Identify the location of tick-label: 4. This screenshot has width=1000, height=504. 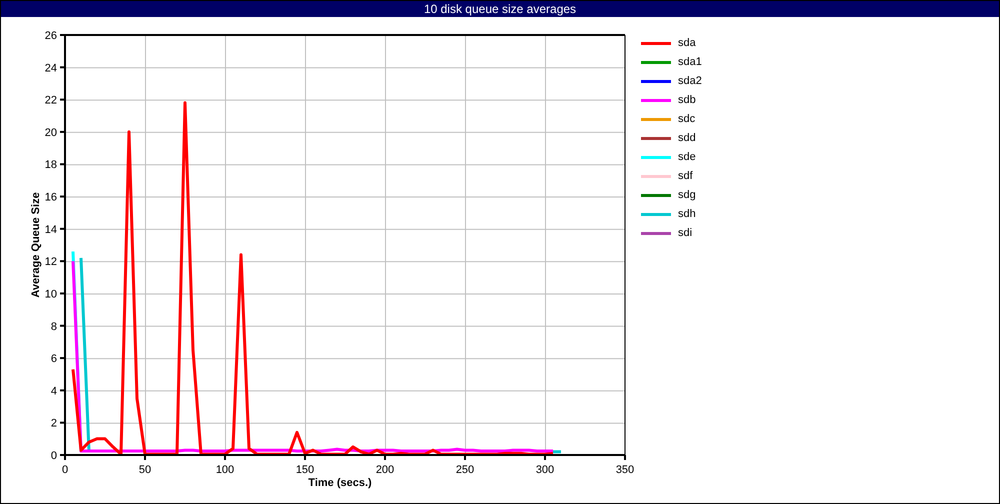
(53, 391).